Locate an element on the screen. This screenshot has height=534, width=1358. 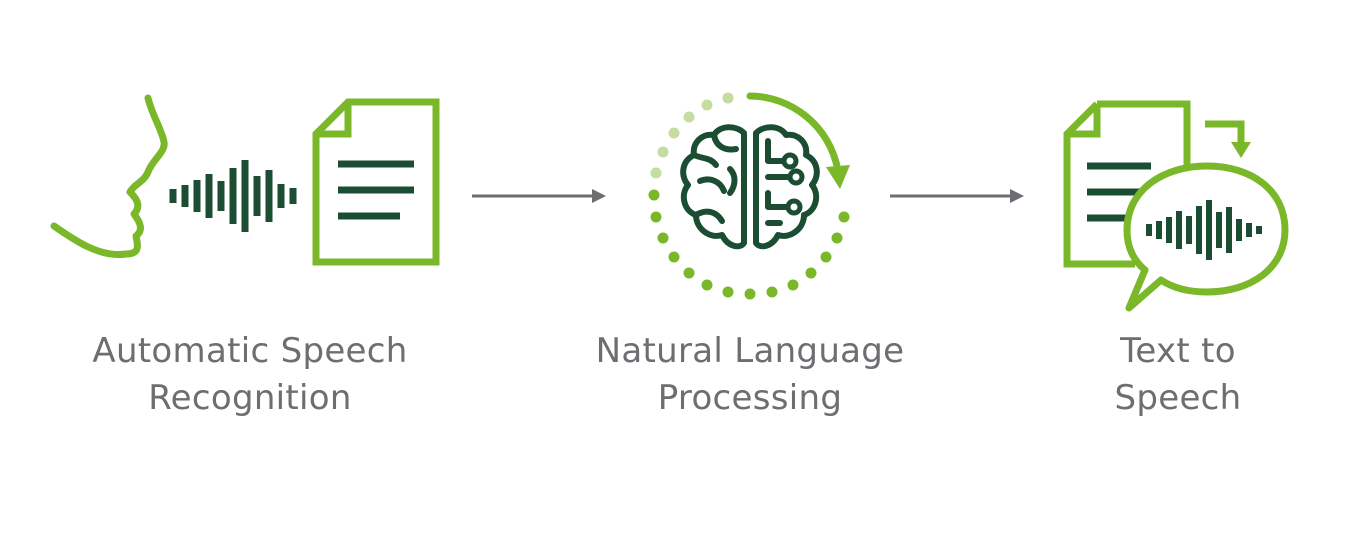
face-profile-icon is located at coordinates (109, 176).